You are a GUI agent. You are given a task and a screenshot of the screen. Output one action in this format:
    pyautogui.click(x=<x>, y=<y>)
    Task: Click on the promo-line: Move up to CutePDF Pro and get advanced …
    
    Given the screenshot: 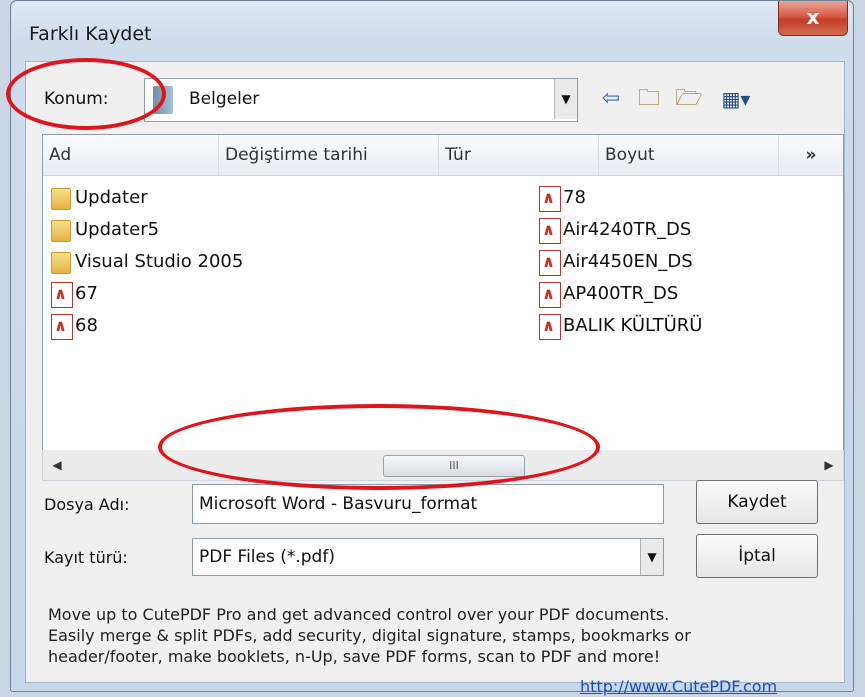 What is the action you would take?
    pyautogui.click(x=359, y=614)
    